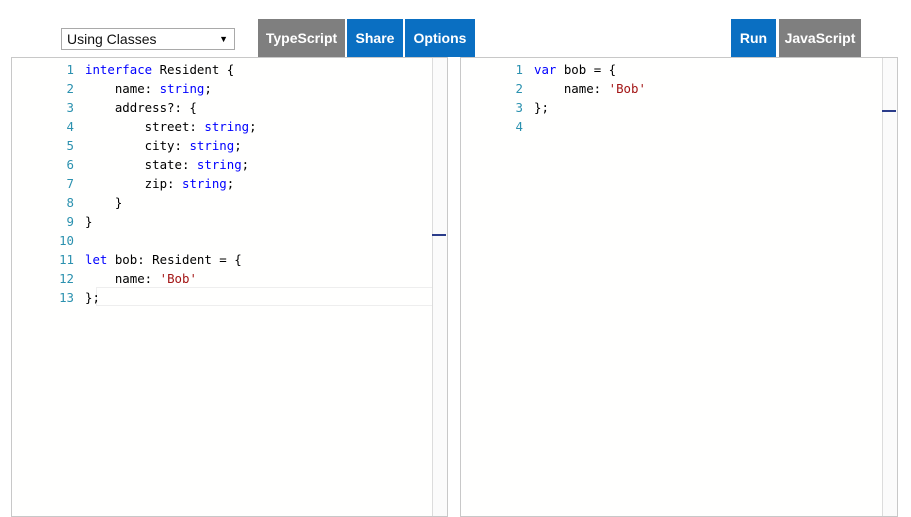  I want to click on typescript-tab: TypeScript, so click(301, 38).